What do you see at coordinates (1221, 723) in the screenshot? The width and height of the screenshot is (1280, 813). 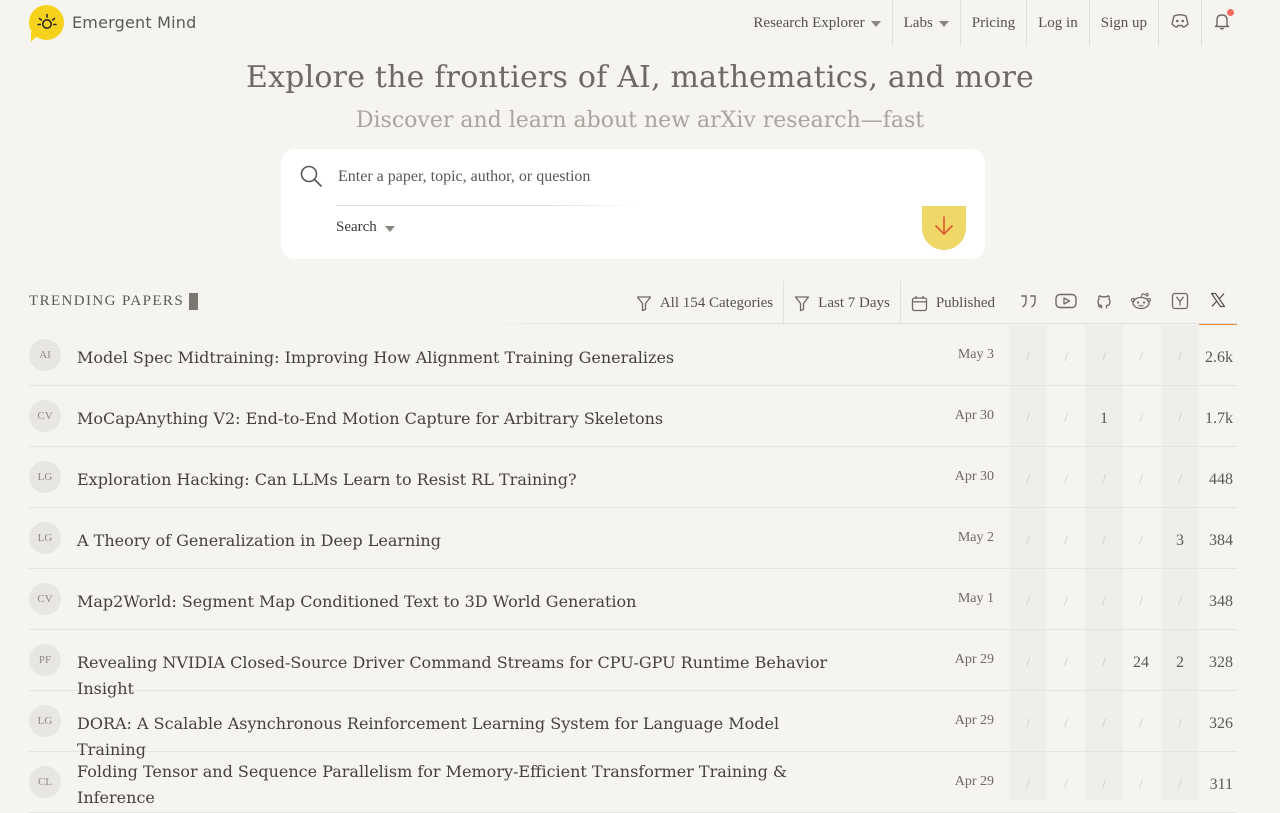 I see `metric-x-count: 326` at bounding box center [1221, 723].